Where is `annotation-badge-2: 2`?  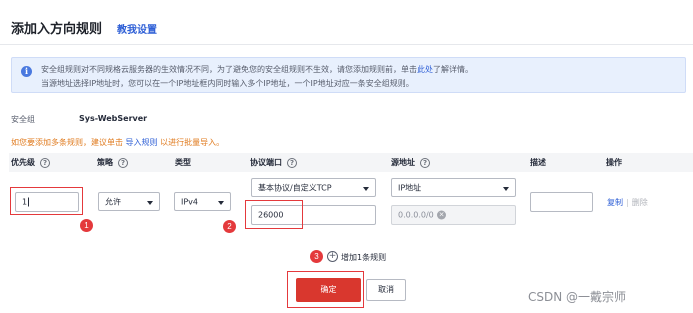 annotation-badge-2: 2 is located at coordinates (229, 226).